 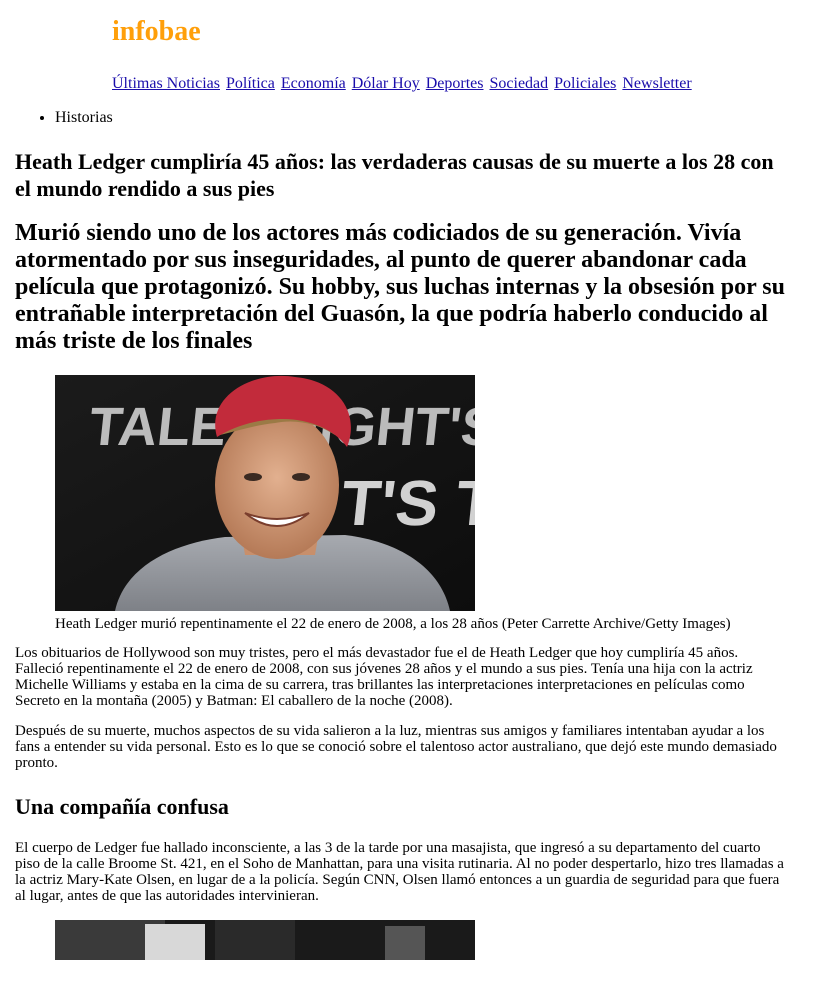 What do you see at coordinates (313, 83) in the screenshot?
I see `nav-link-economia: Economía` at bounding box center [313, 83].